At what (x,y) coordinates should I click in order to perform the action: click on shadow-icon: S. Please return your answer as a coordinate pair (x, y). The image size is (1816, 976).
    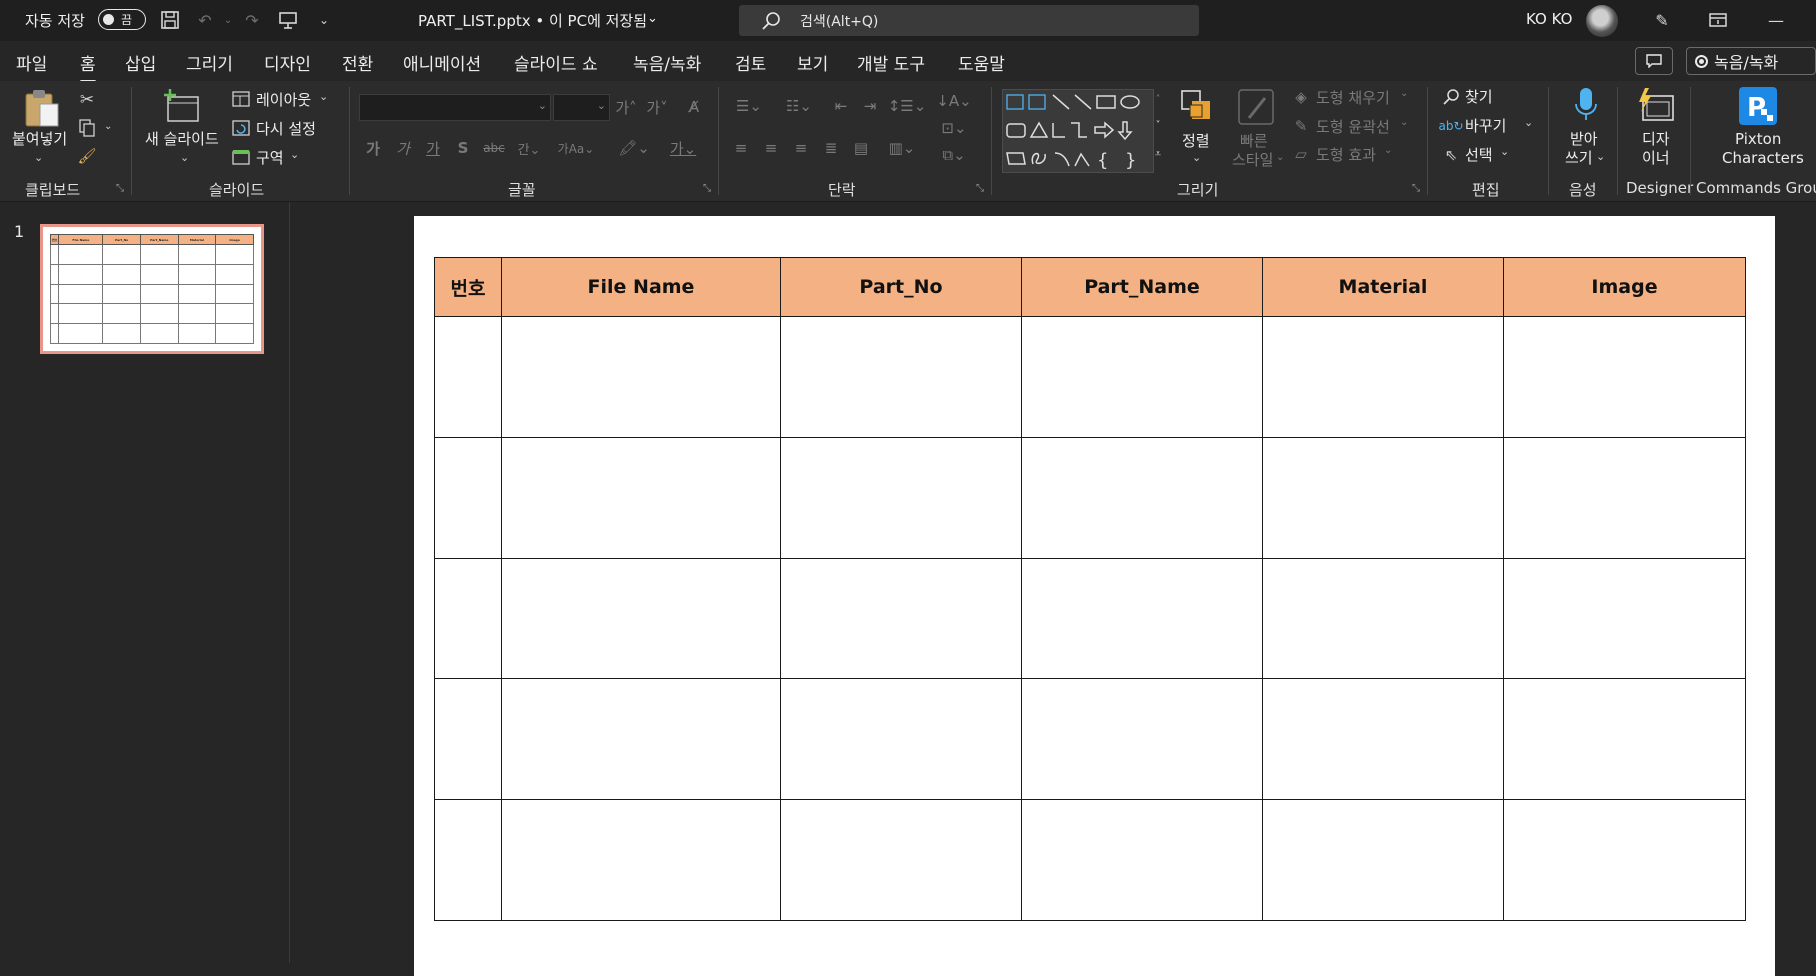
    Looking at the image, I should click on (463, 148).